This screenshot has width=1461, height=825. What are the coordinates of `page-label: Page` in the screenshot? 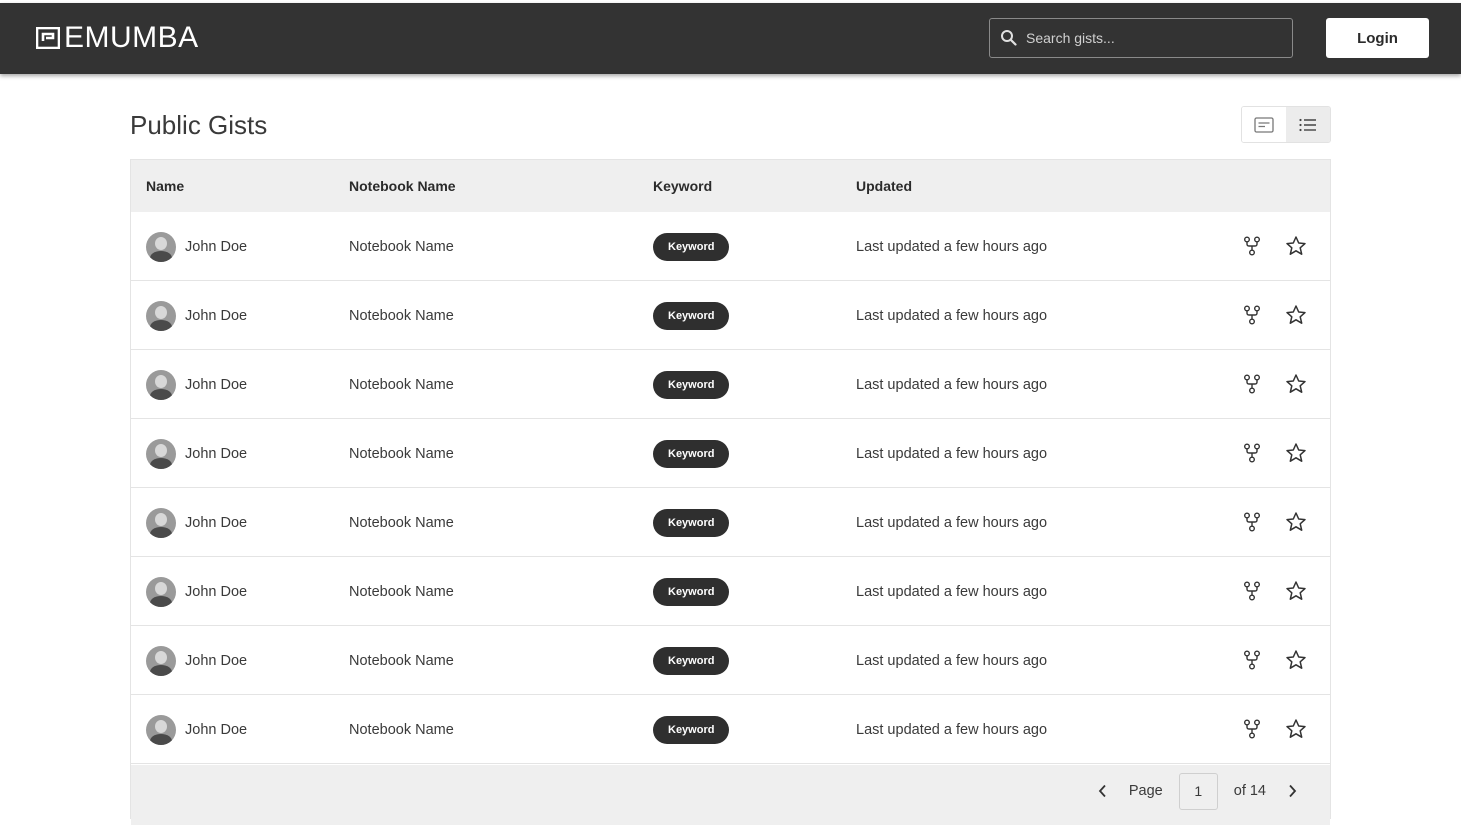 It's located at (1145, 791).